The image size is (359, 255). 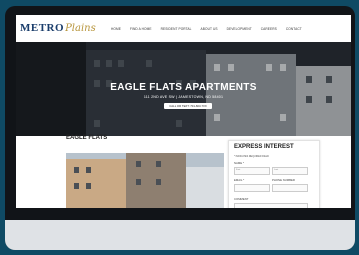 I want to click on nav-item-development: DEVELOPMENT, so click(x=239, y=29).